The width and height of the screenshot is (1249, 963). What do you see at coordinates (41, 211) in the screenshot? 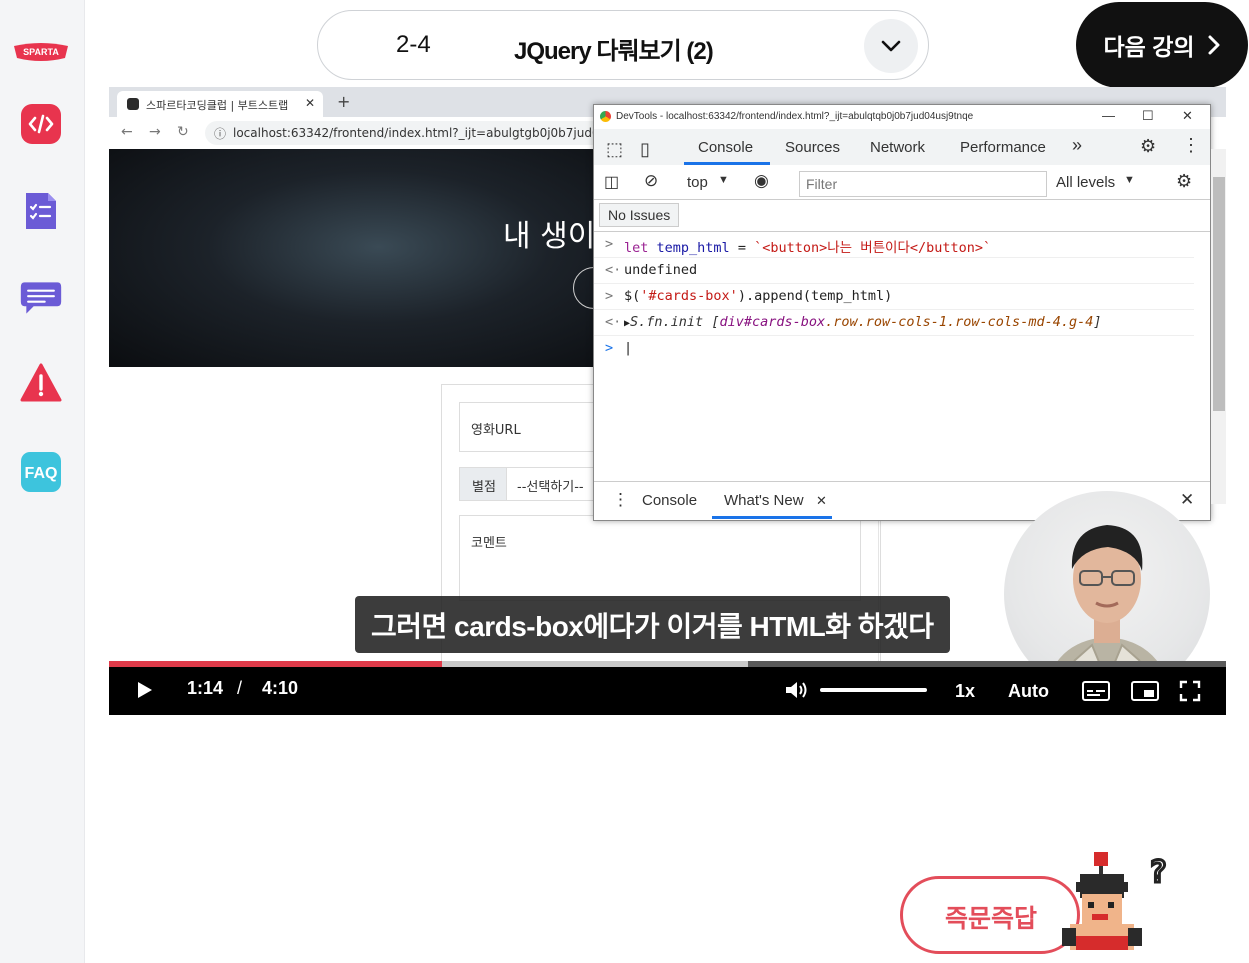
I see `checklist-icon` at bounding box center [41, 211].